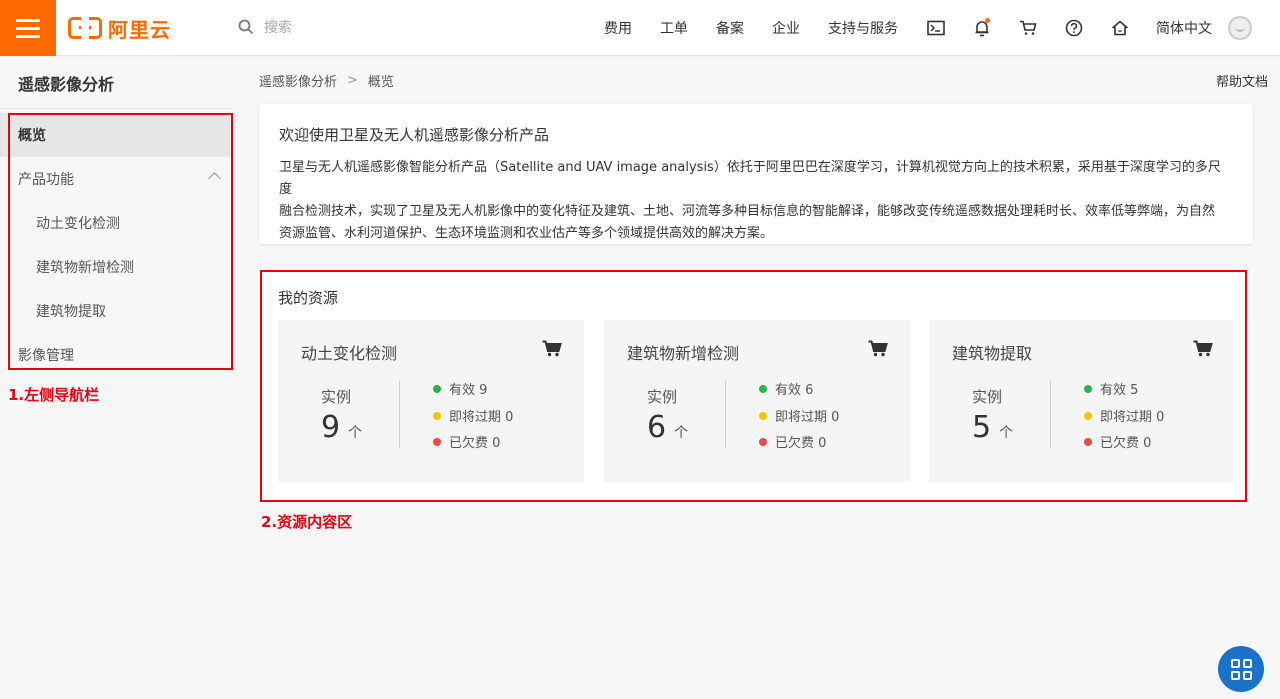  I want to click on search-input: 搜索, so click(278, 27).